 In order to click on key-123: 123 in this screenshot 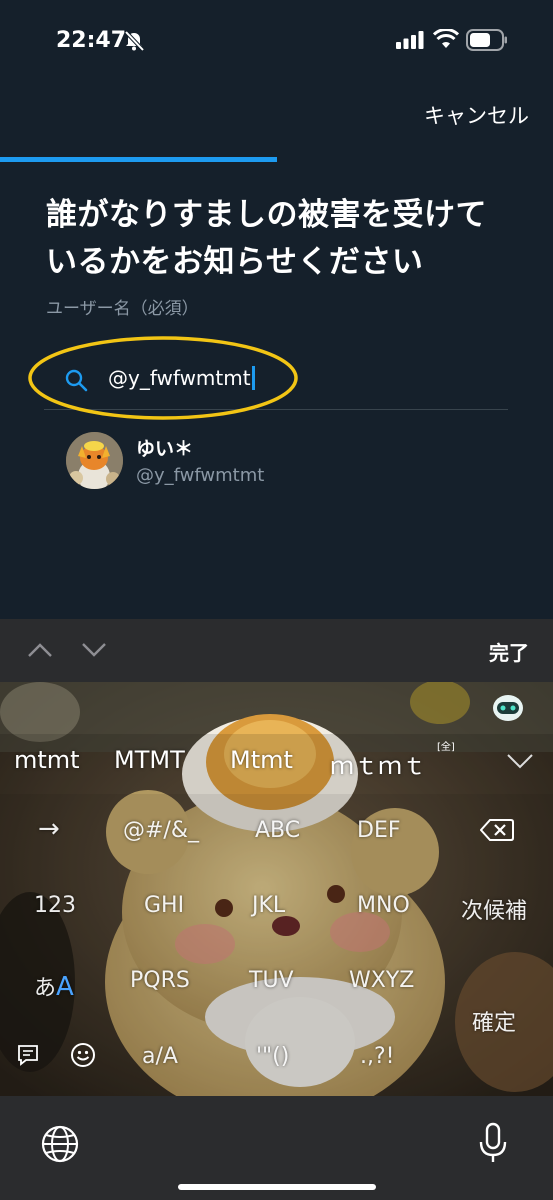, I will do `click(55, 905)`.